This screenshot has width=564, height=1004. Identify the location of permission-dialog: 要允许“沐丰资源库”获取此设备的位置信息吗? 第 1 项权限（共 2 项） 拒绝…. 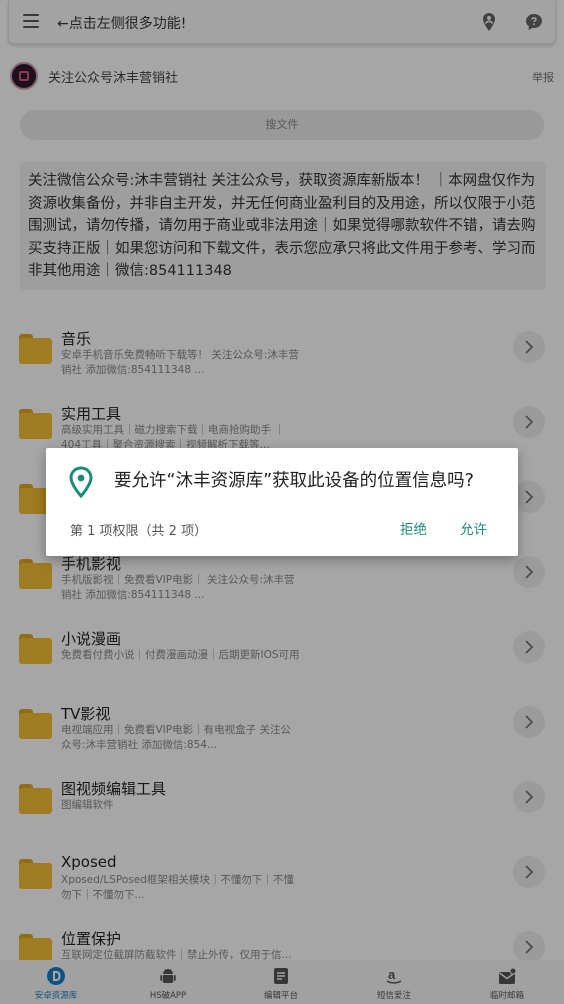
(282, 502).